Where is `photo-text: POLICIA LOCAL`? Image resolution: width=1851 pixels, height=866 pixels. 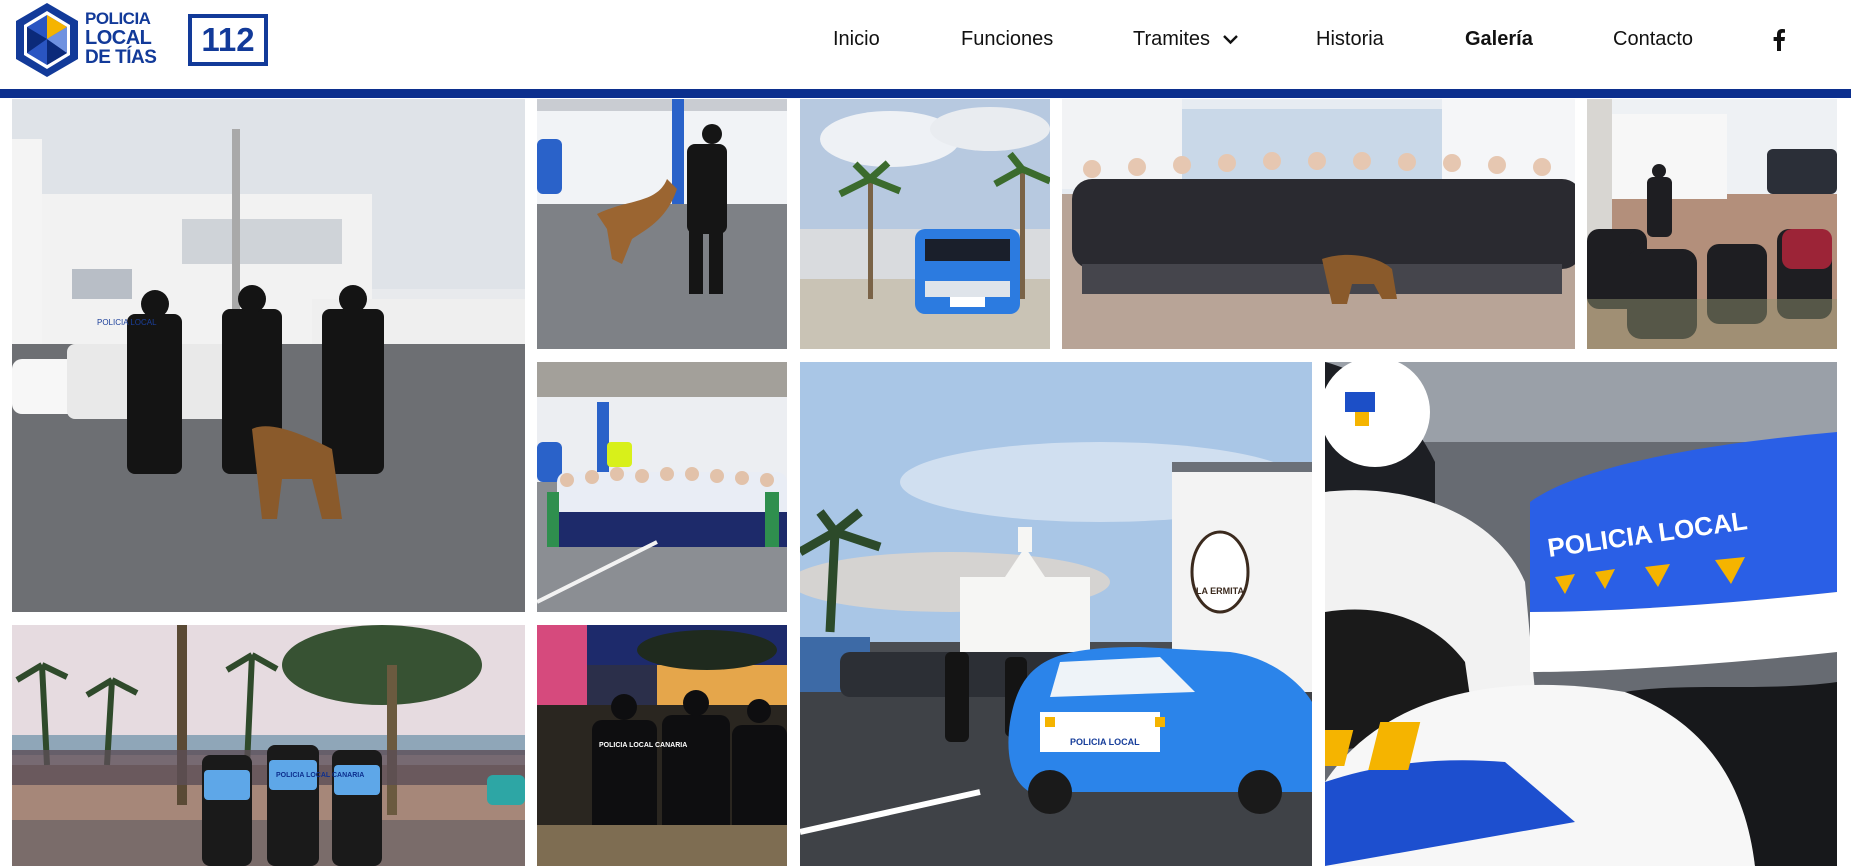
photo-text: POLICIA LOCAL is located at coordinates (127, 322).